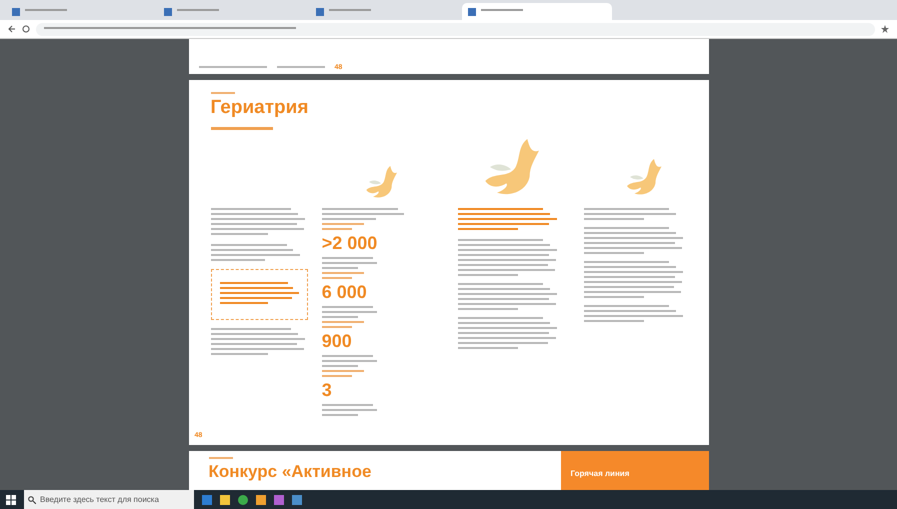 The width and height of the screenshot is (897, 509). Describe the element at coordinates (634, 470) in the screenshot. I see `hotline-panel: Горячая линия` at that location.